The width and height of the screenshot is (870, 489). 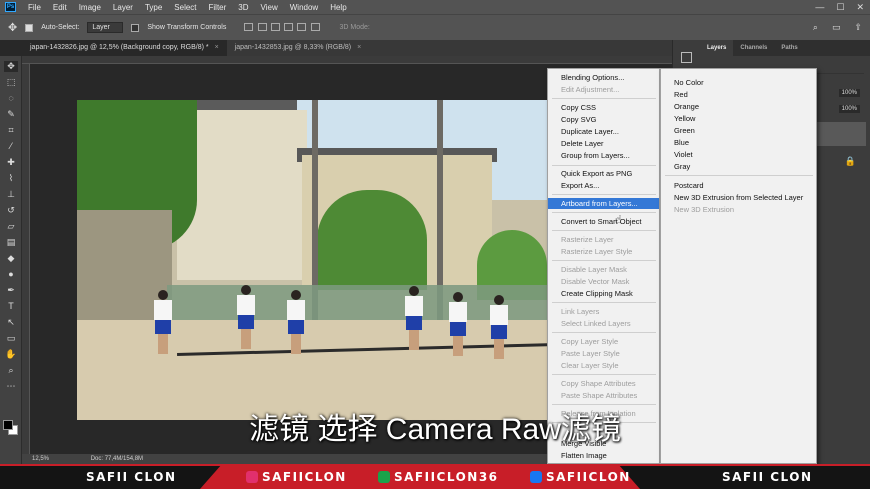 What do you see at coordinates (11, 258) in the screenshot?
I see `blur-tool-icon: ◆` at bounding box center [11, 258].